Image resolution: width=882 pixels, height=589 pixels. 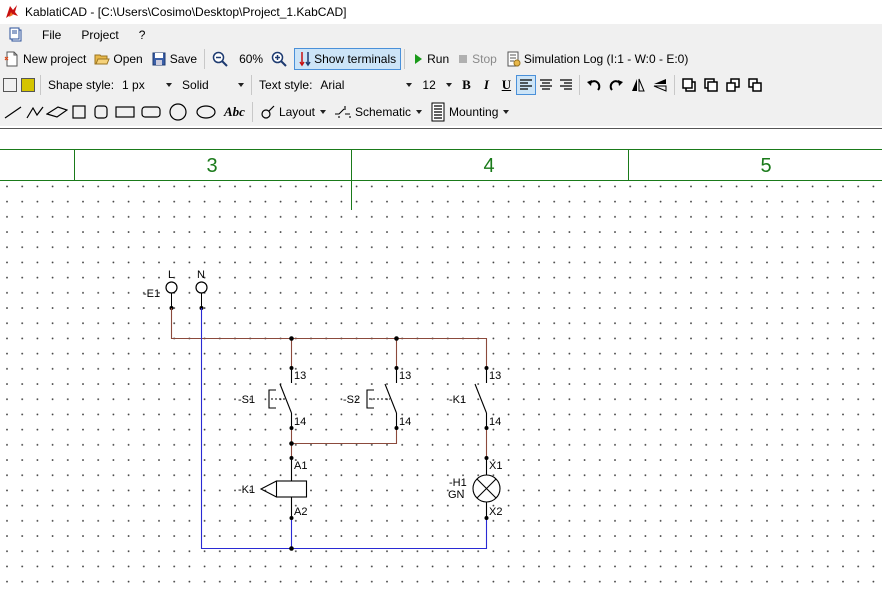 I want to click on send-backward-button, so click(x=733, y=85).